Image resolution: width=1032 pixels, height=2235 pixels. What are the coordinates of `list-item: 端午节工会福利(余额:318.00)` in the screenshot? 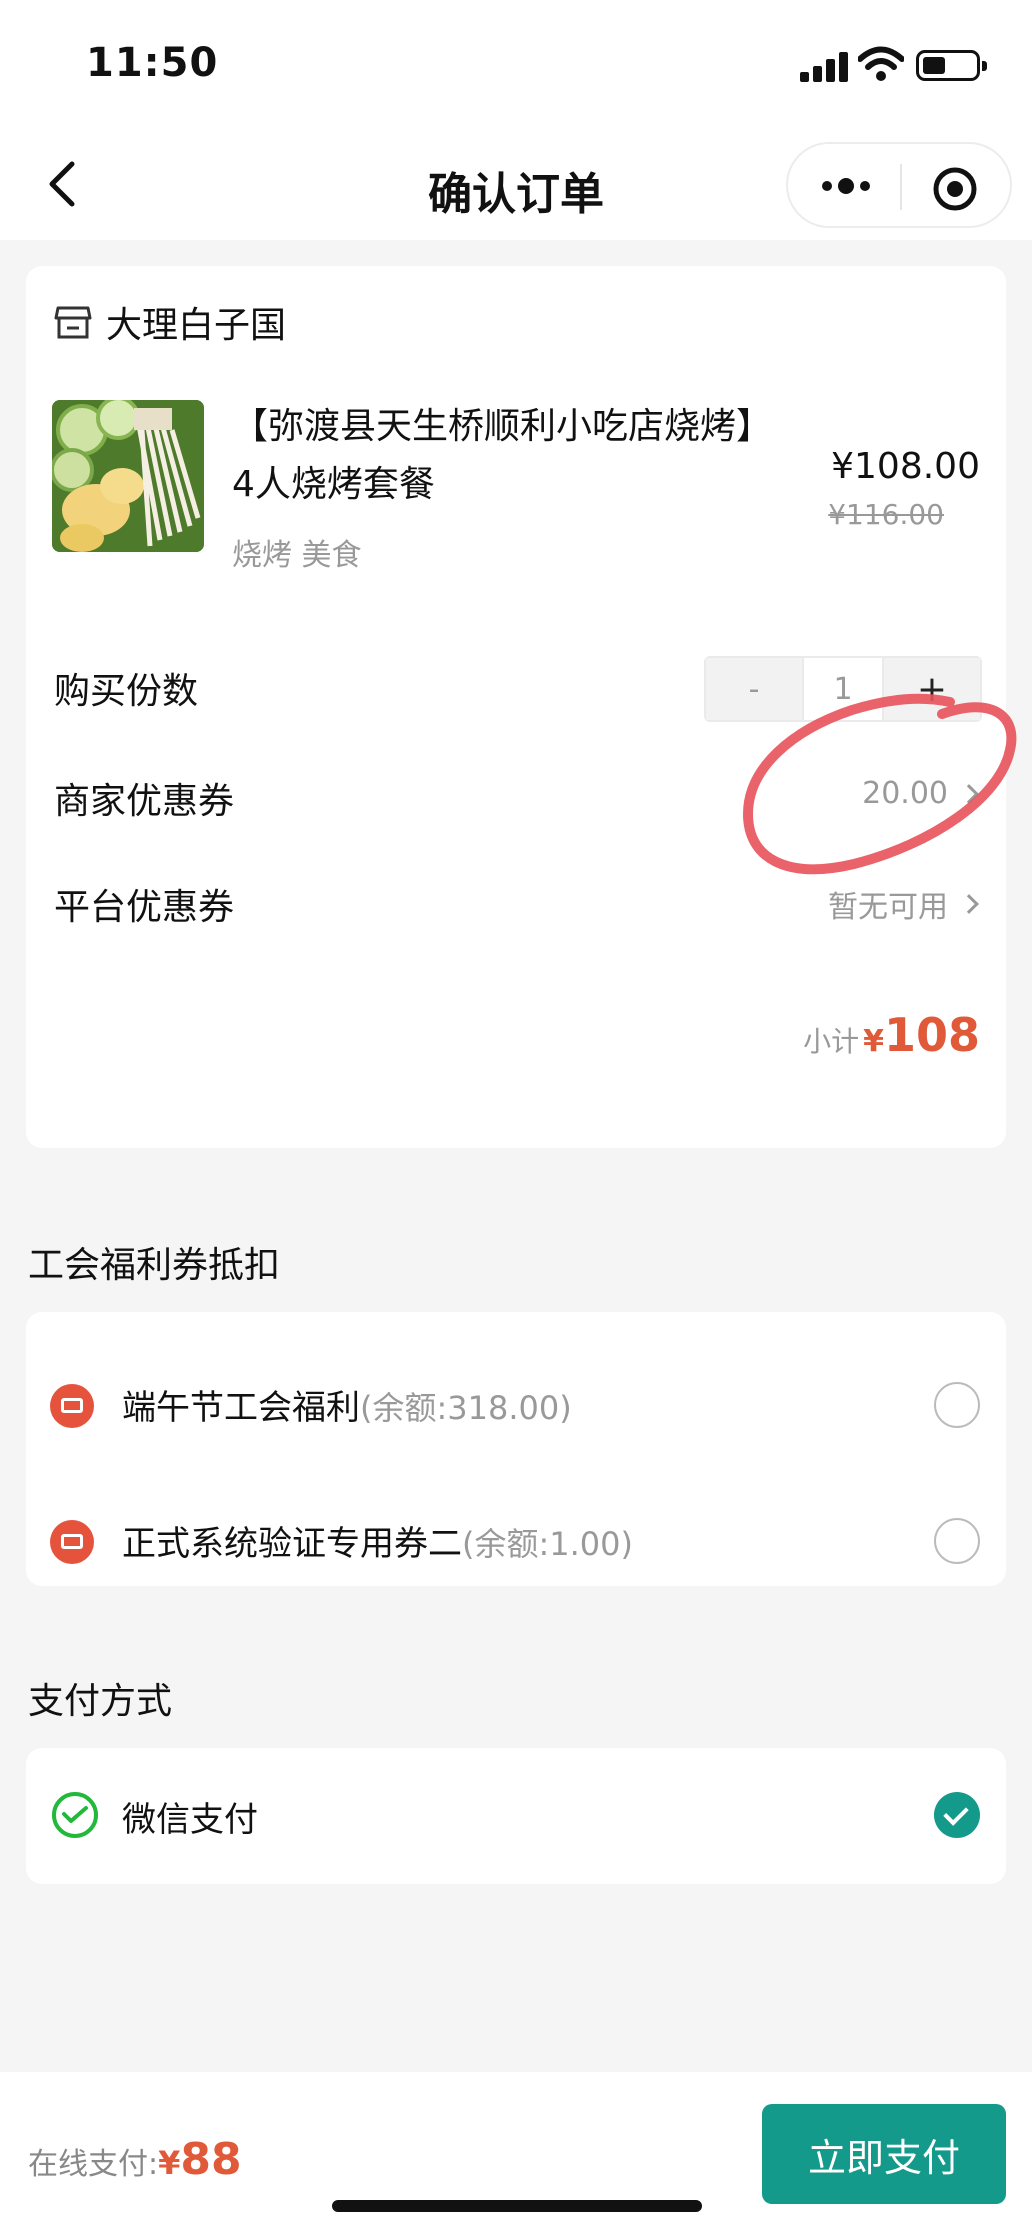 It's located at (516, 1405).